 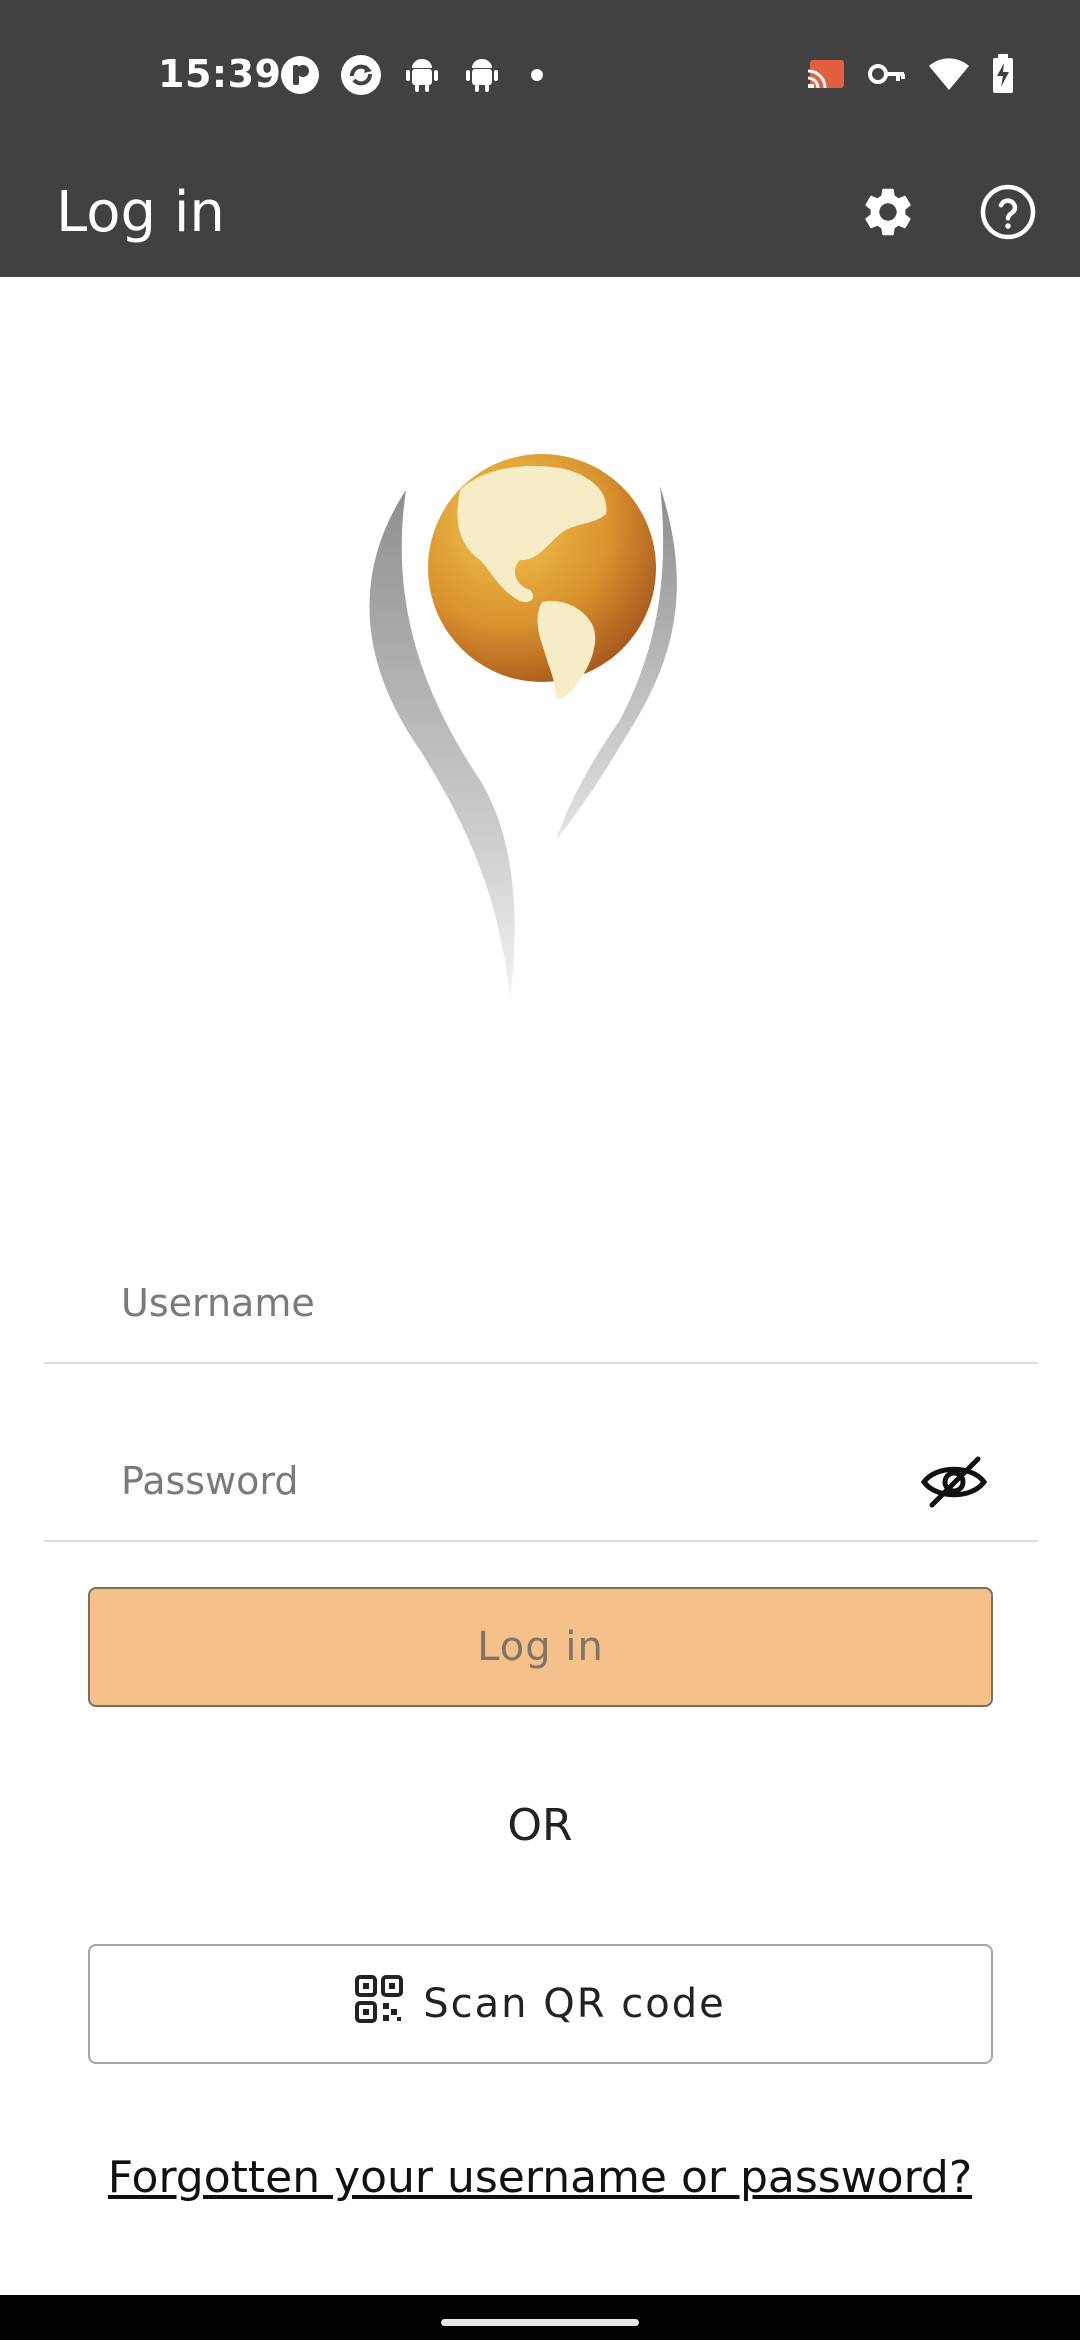 I want to click on sync-app-icon, so click(x=361, y=75).